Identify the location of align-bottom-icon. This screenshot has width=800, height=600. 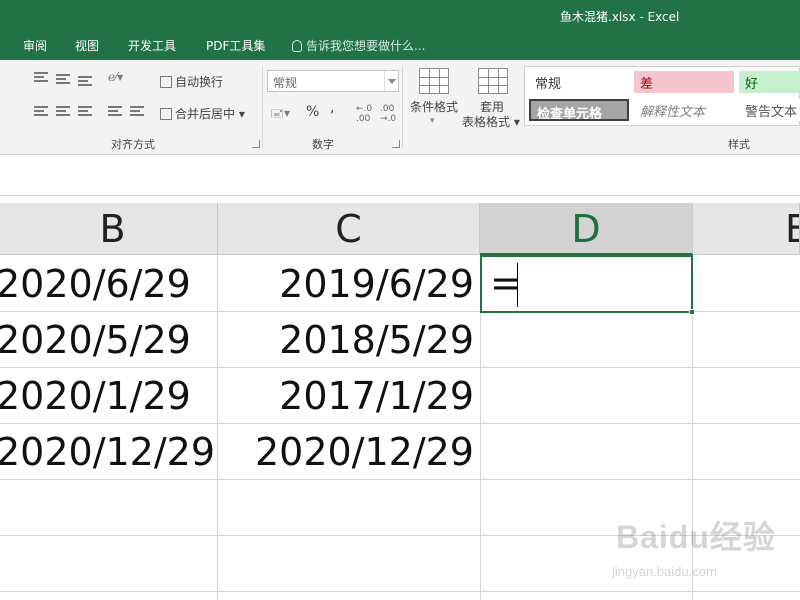
(85, 81).